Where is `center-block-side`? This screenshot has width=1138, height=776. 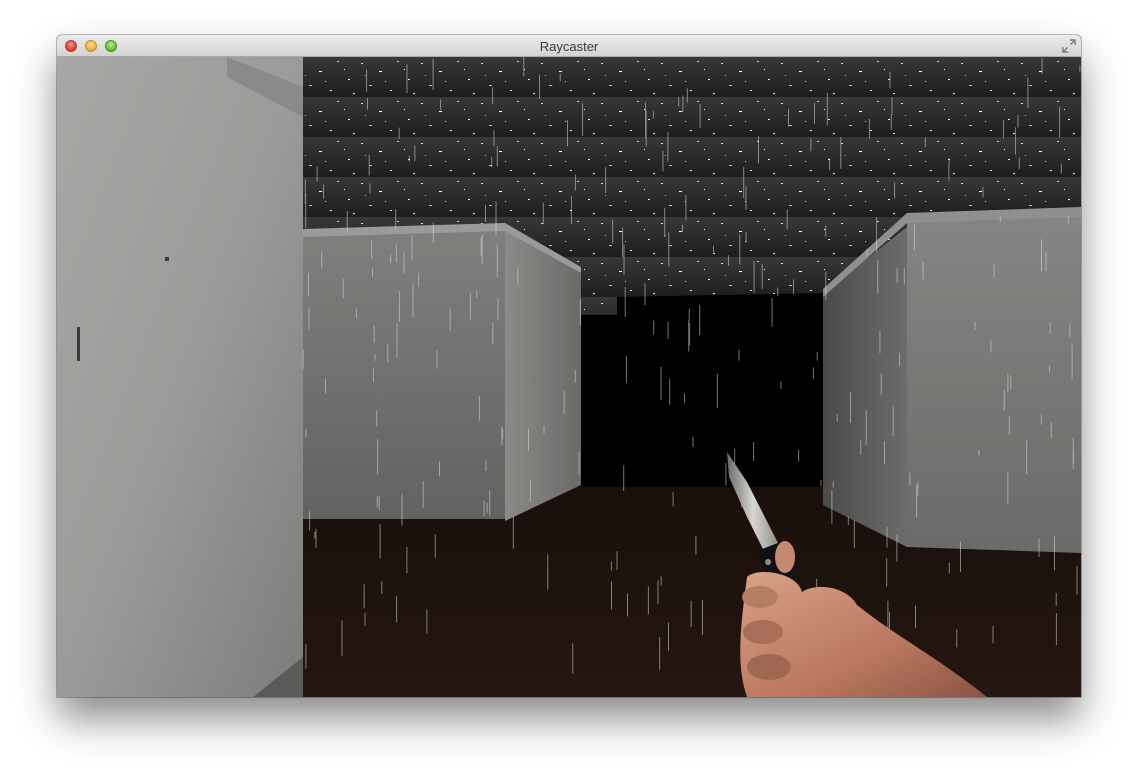
center-block-side is located at coordinates (543, 374).